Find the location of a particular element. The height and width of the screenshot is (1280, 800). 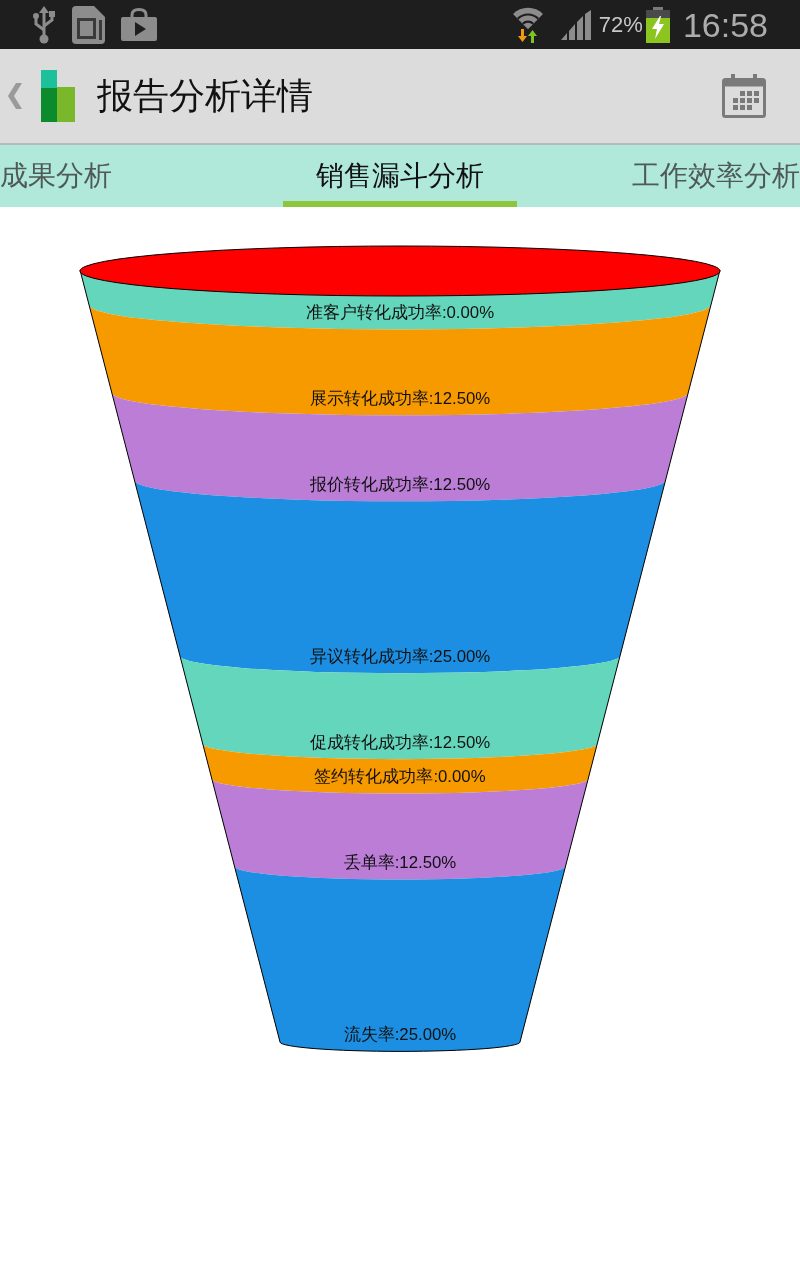

stage-label: 准客户转化成功率:0.00% is located at coordinates (400, 312).